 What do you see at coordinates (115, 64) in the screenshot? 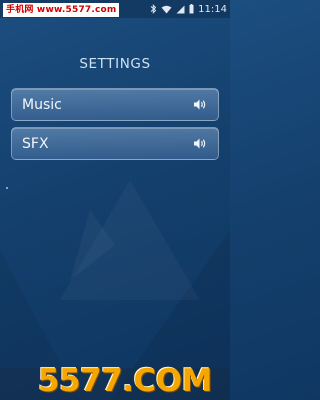
I see `page-title: SETTINGS` at bounding box center [115, 64].